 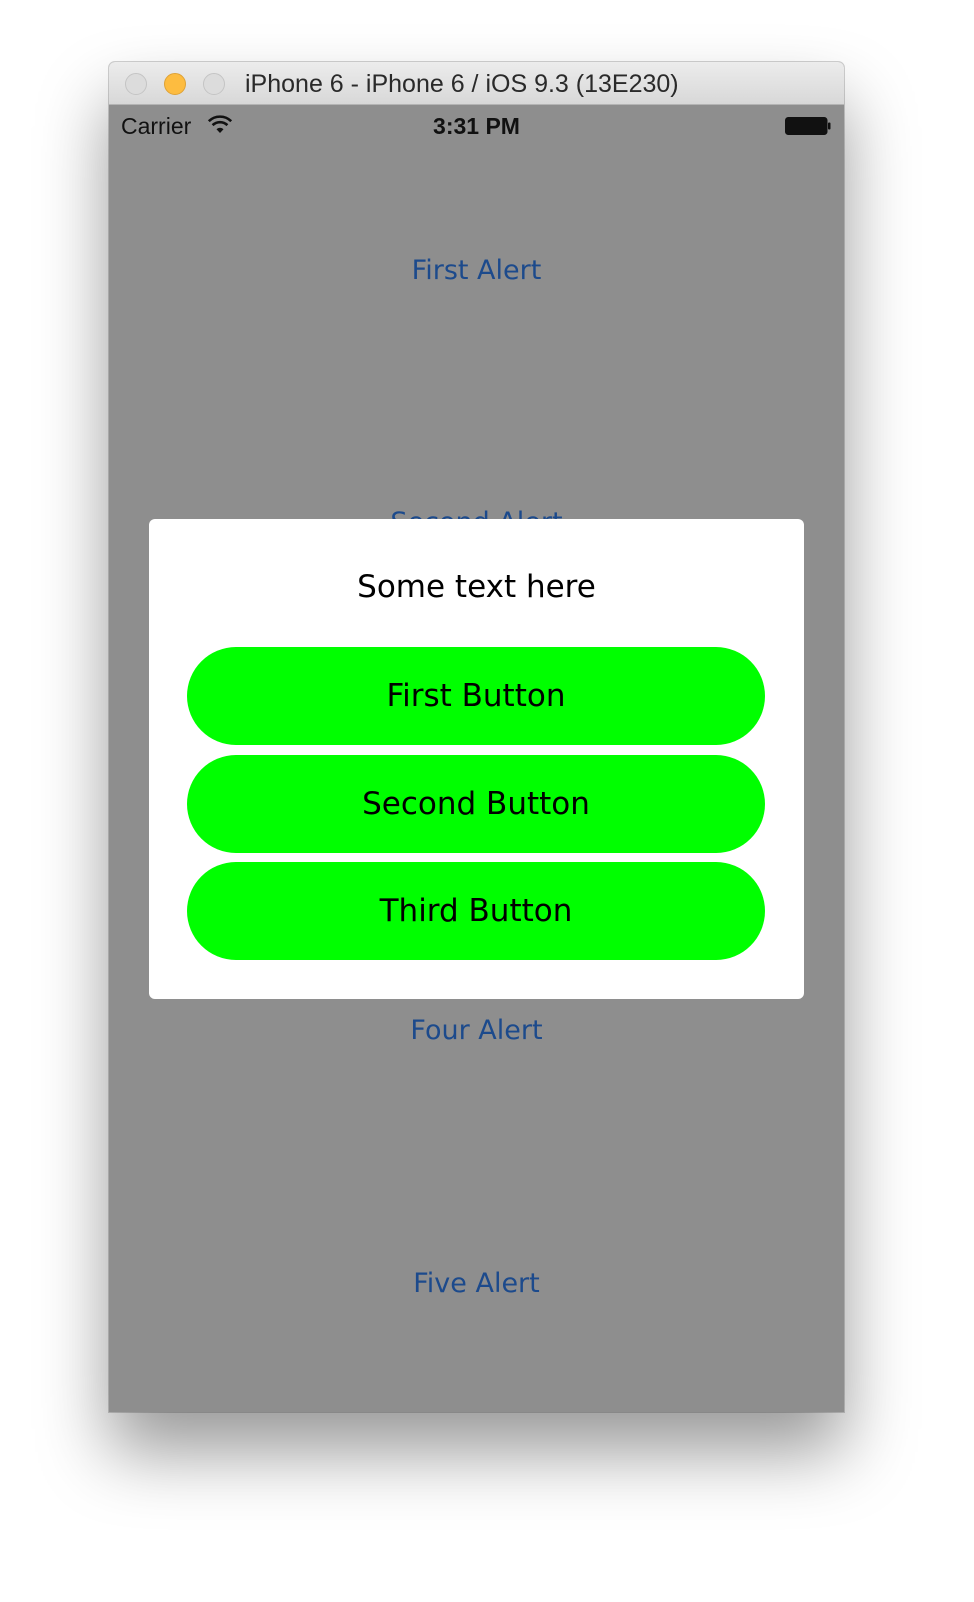 I want to click on five-alert-button: Five Alert, so click(x=476, y=1283).